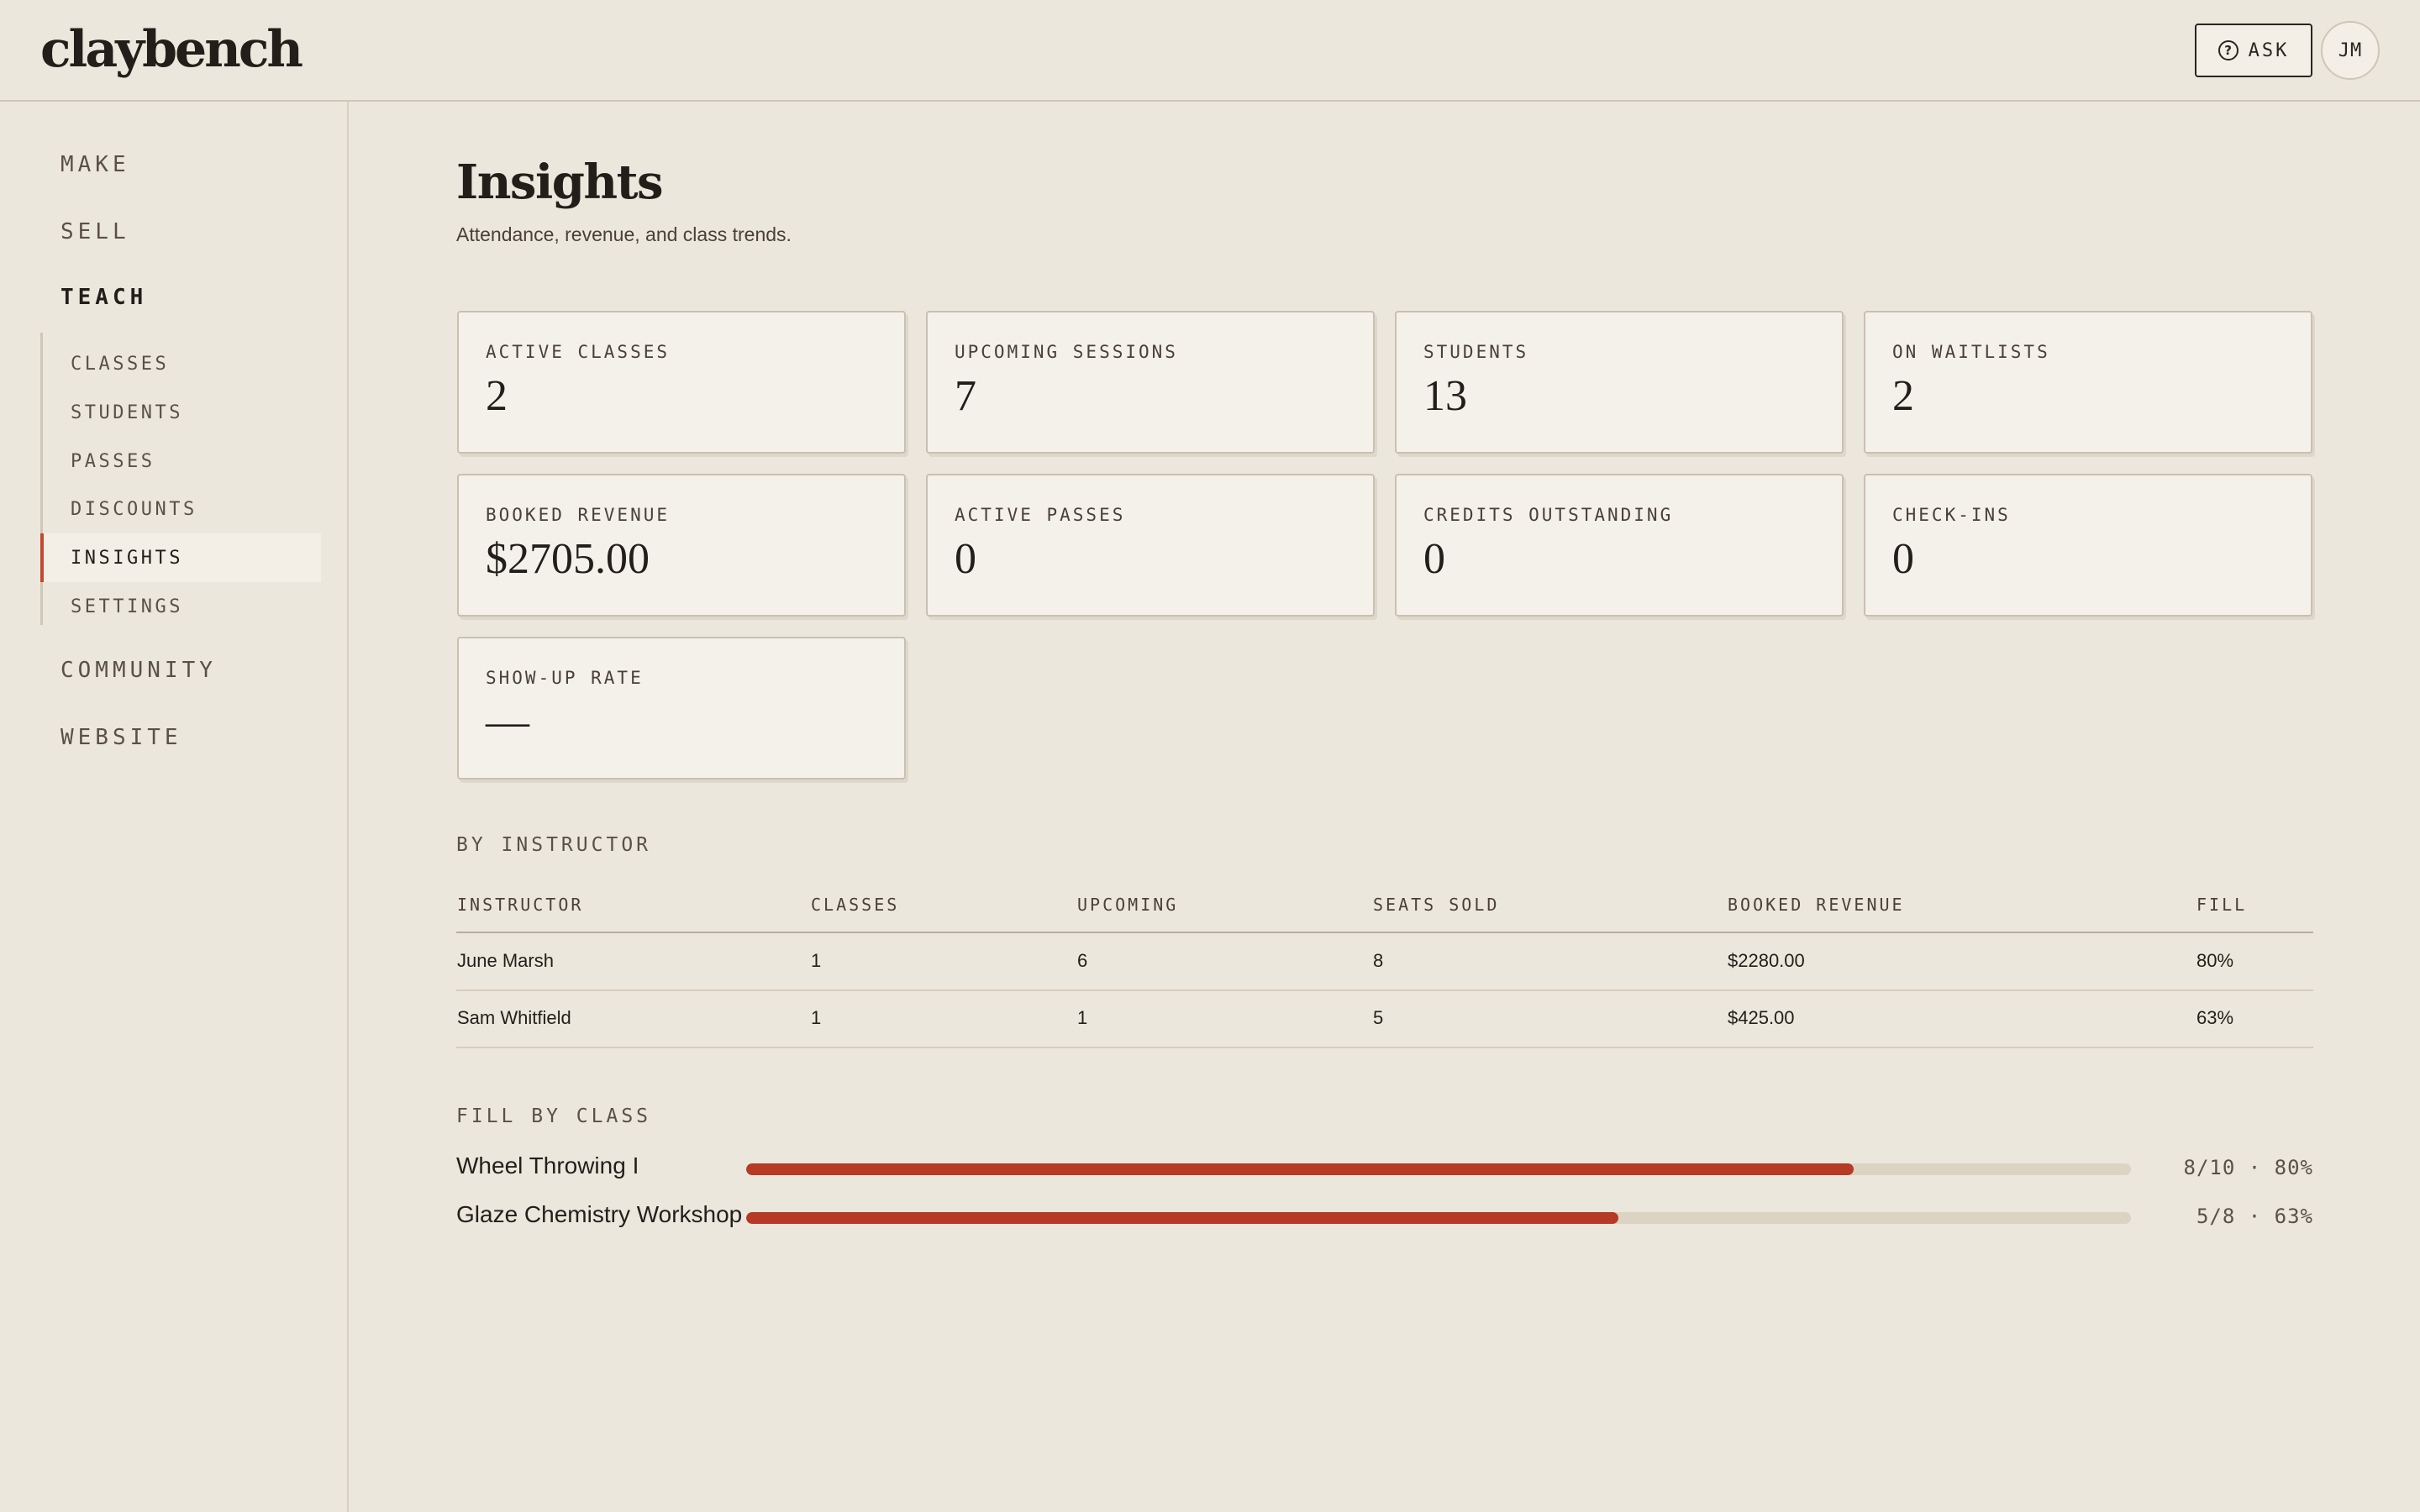  Describe the element at coordinates (506, 960) in the screenshot. I see `cell-instructor: June Marsh` at that location.